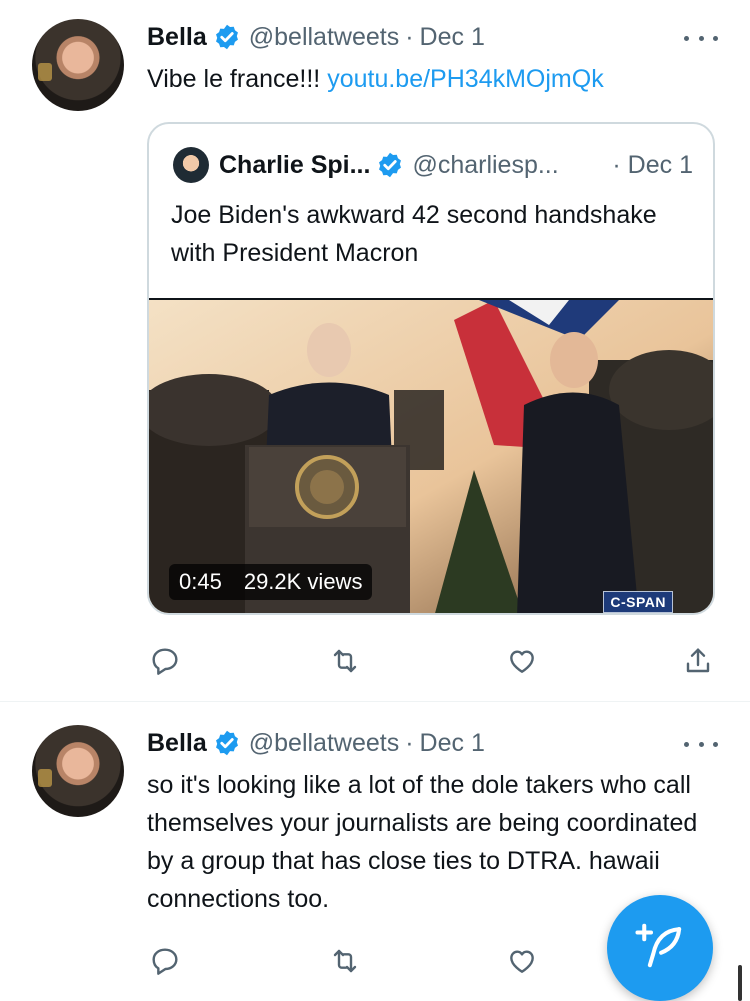 The image size is (750, 1001). What do you see at coordinates (200, 581) in the screenshot?
I see `video-duration: 0:45` at bounding box center [200, 581].